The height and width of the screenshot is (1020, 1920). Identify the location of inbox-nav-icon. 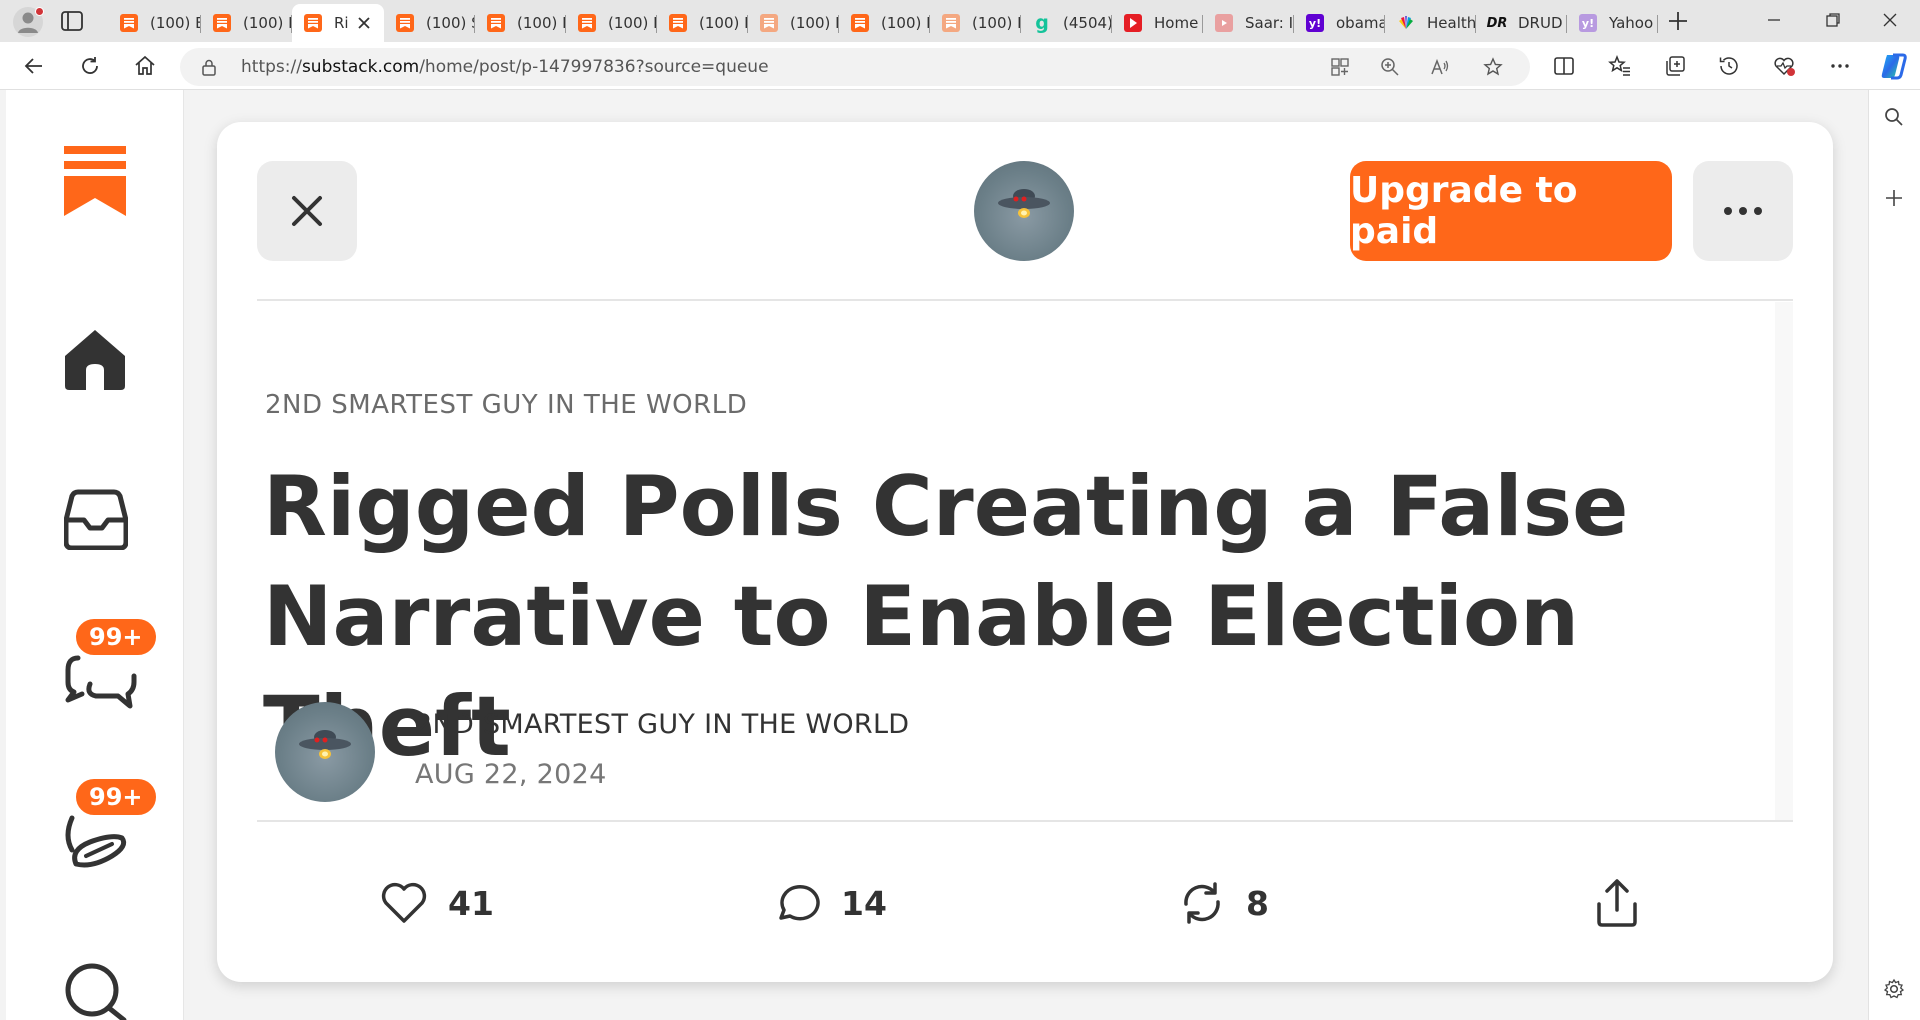
(96, 519).